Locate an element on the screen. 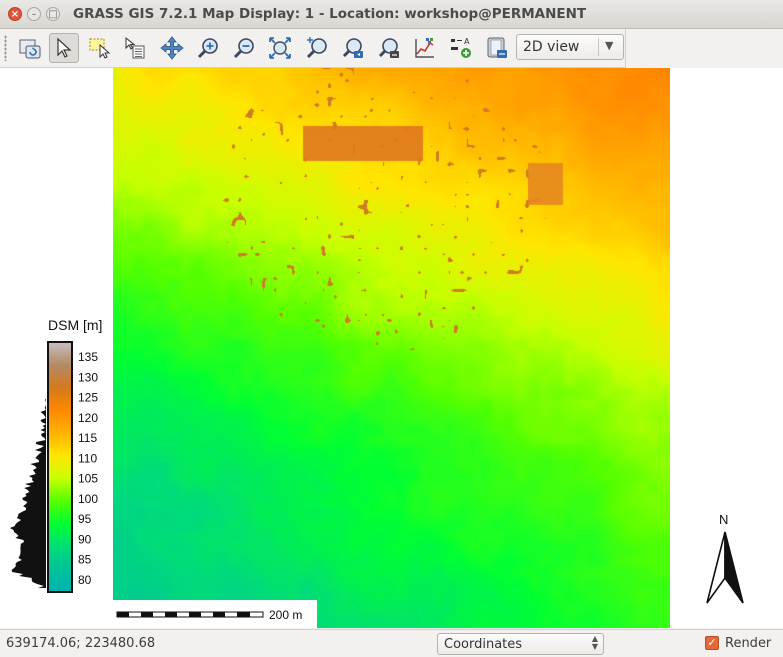 The width and height of the screenshot is (783, 657). zoom-extent-button is located at coordinates (280, 48).